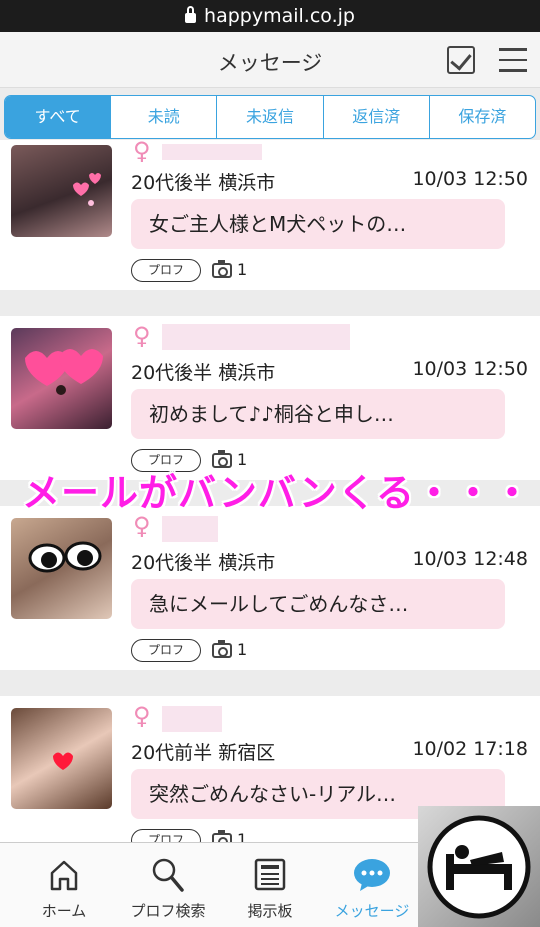 Image resolution: width=540 pixels, height=927 pixels. I want to click on search-icon, so click(168, 875).